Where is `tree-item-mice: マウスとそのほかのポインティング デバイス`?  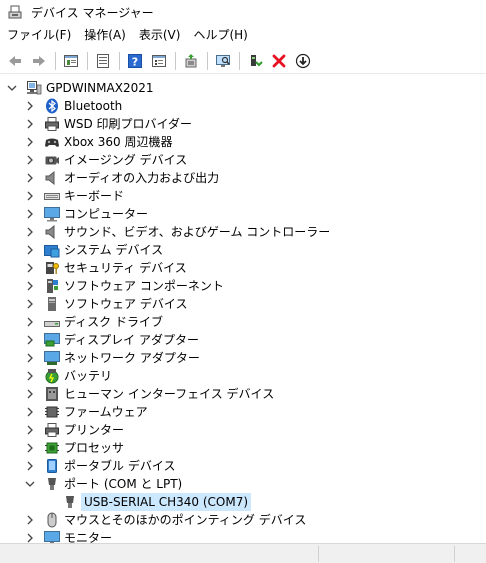 tree-item-mice: マウスとそのほかのポインティング デバイス is located at coordinates (243, 520).